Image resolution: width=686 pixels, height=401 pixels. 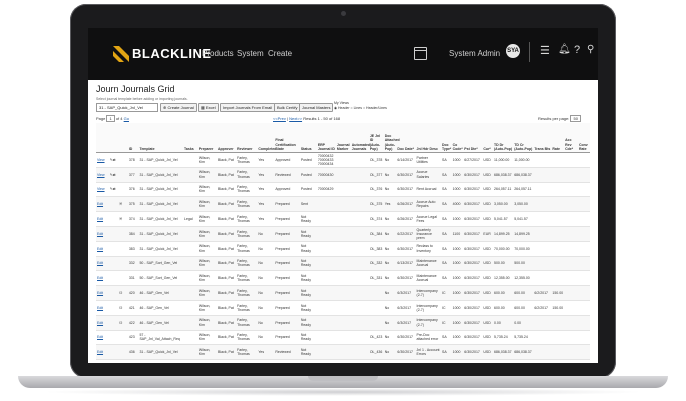 What do you see at coordinates (190, 352) in the screenshot?
I see `cell-tasks` at bounding box center [190, 352].